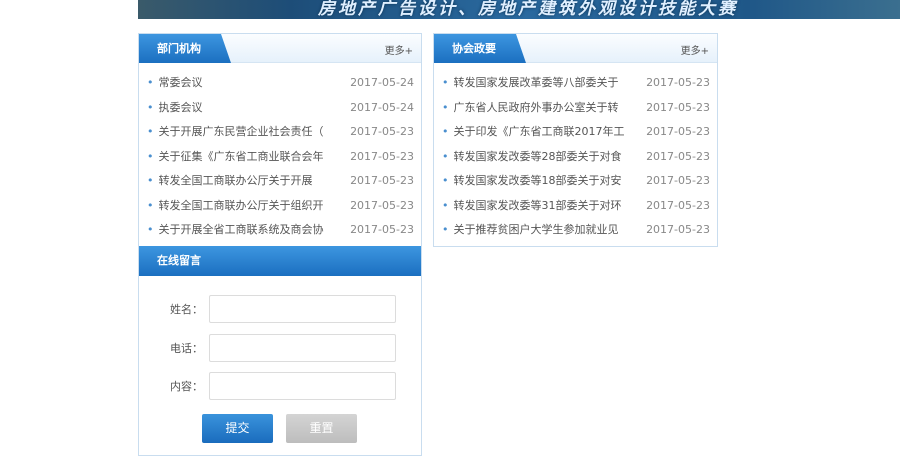  I want to click on item-title: 转发全国工商联办公厅关于组织开, so click(241, 208).